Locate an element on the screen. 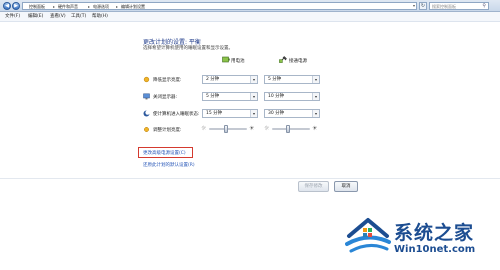 This screenshot has width=500, height=270. cancel-button: 取消 is located at coordinates (346, 186).